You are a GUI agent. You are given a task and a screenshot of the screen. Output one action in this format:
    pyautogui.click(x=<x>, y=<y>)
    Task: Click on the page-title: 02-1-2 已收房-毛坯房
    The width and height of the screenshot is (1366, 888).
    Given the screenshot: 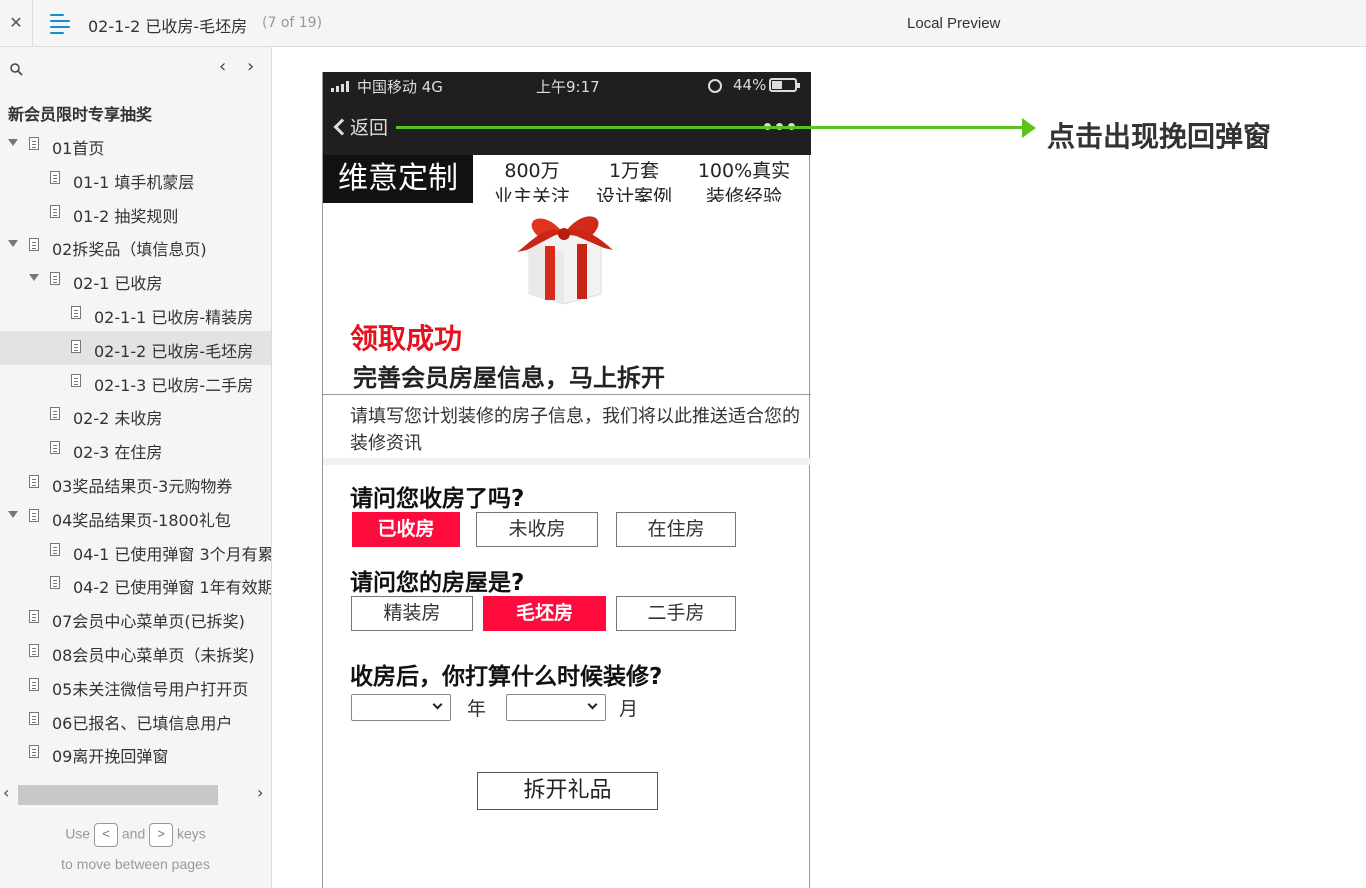 What is the action you would take?
    pyautogui.click(x=168, y=26)
    